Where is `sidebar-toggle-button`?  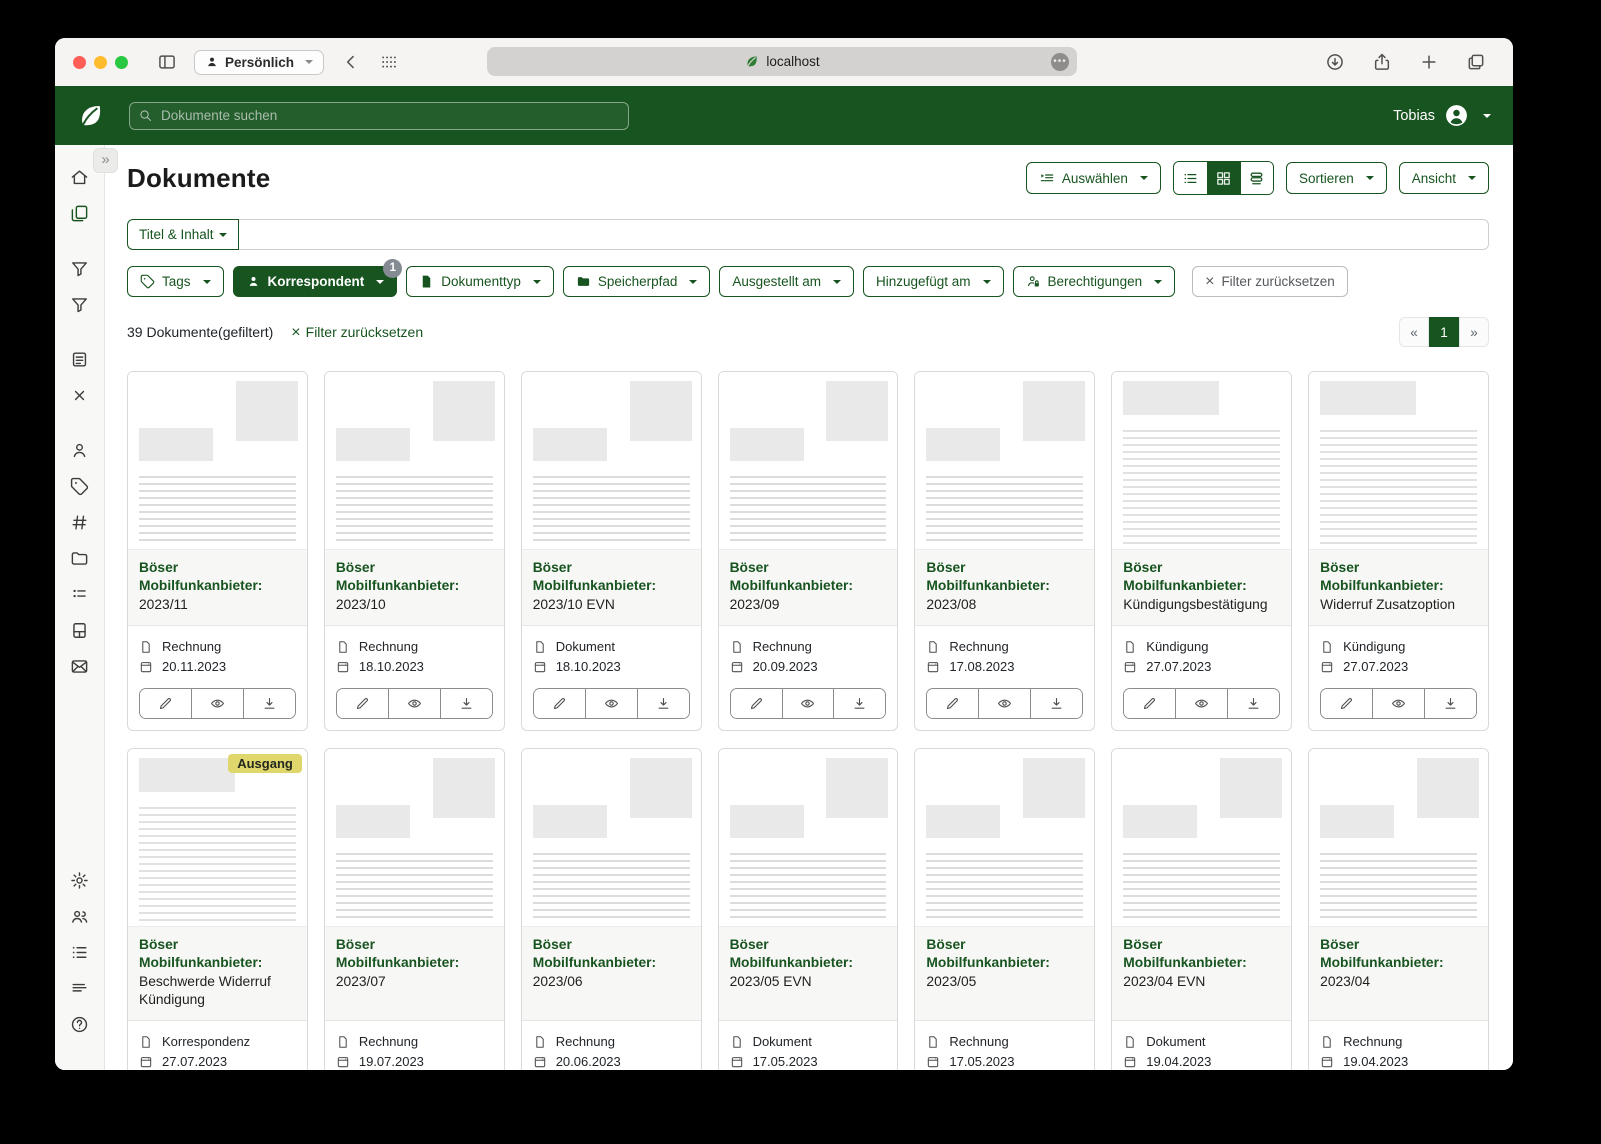 sidebar-toggle-button is located at coordinates (167, 62).